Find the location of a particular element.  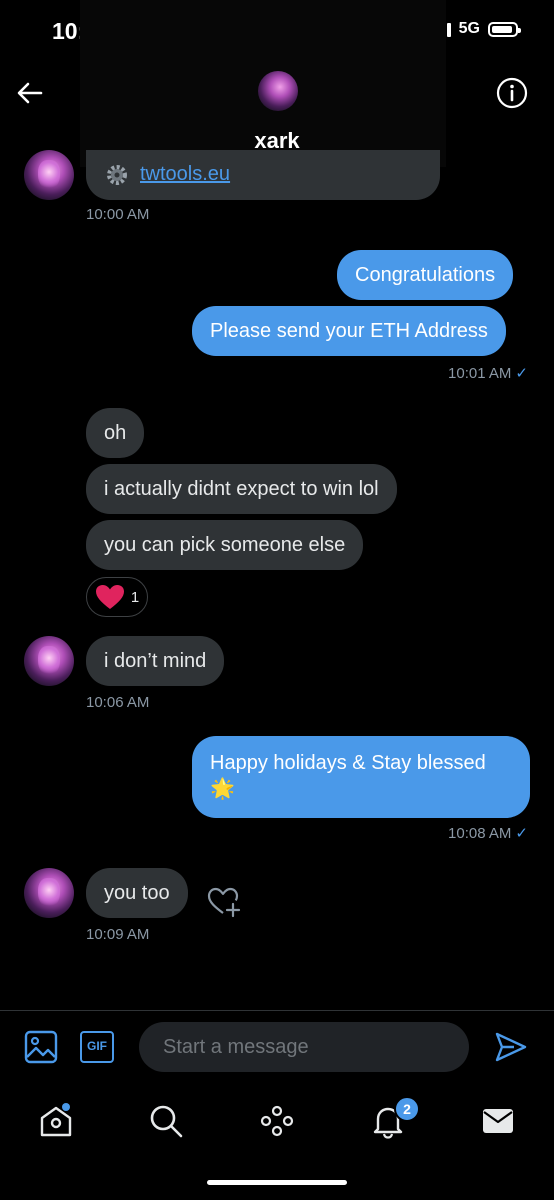

header-avatar is located at coordinates (278, 91).